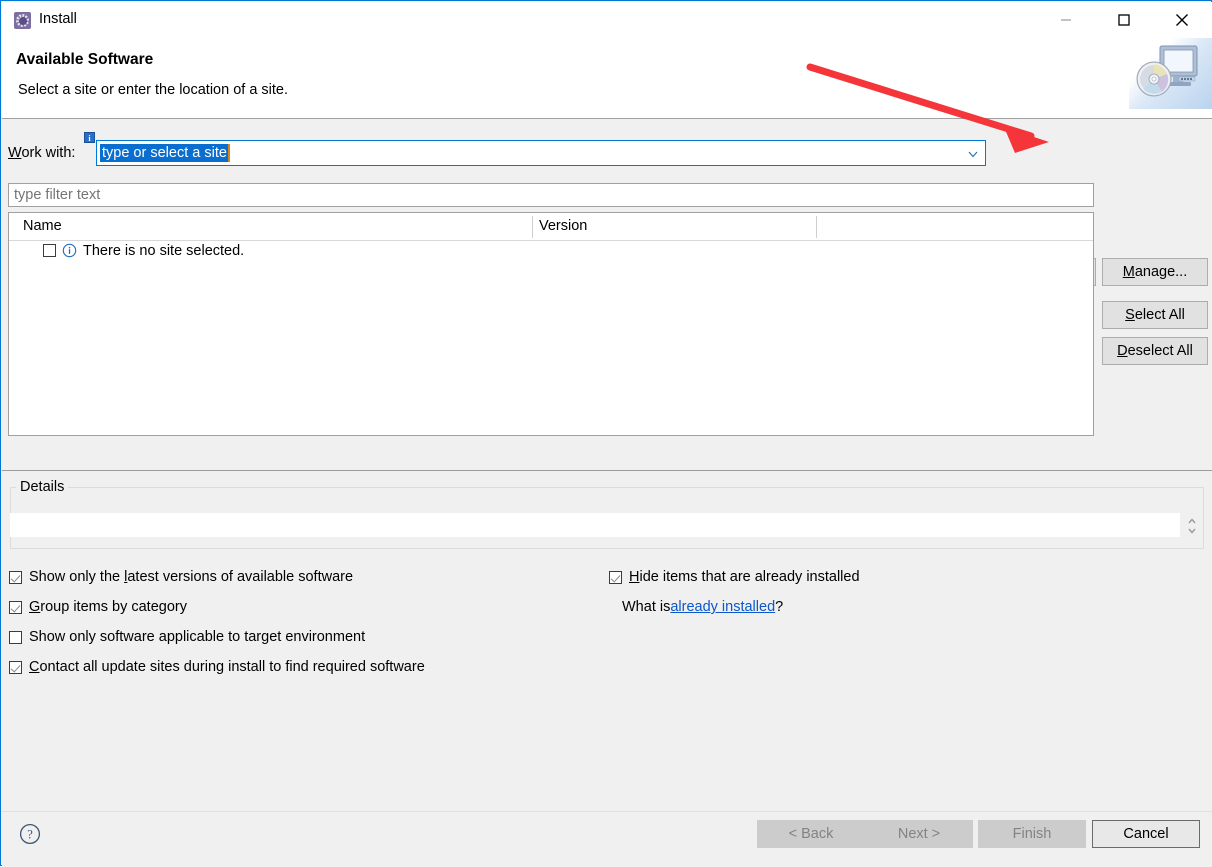 This screenshot has height=867, width=1212. What do you see at coordinates (1192, 526) in the screenshot?
I see `up-down-spinner-icon` at bounding box center [1192, 526].